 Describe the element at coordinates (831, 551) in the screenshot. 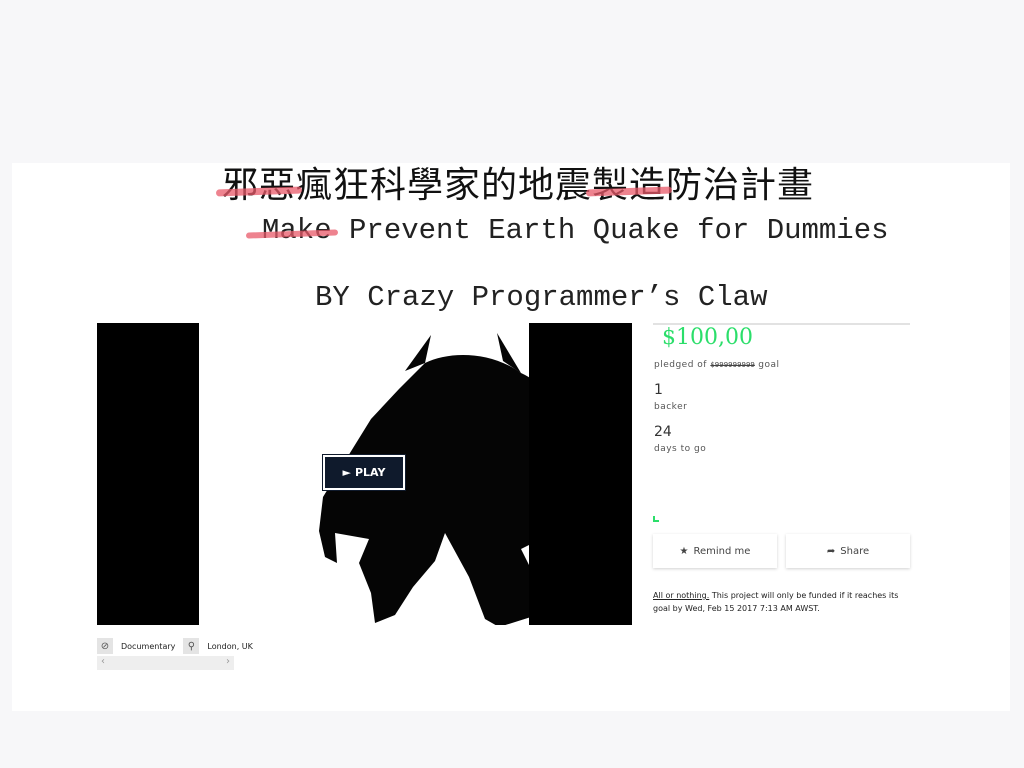

I see `share-arrow-icon: ➦` at that location.